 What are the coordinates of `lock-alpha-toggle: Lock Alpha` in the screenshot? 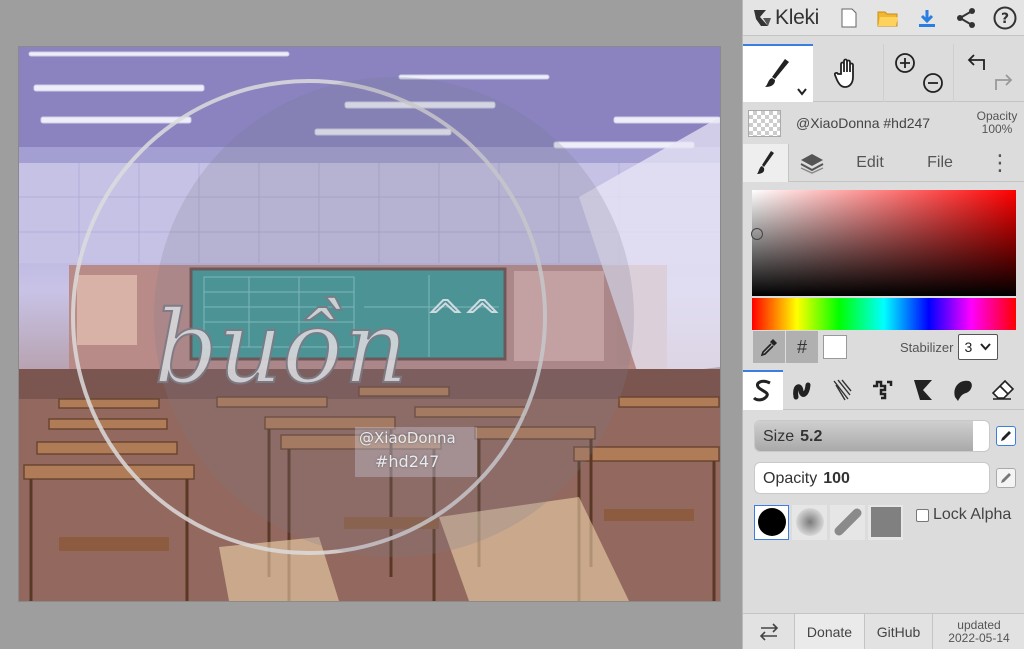 It's located at (963, 515).